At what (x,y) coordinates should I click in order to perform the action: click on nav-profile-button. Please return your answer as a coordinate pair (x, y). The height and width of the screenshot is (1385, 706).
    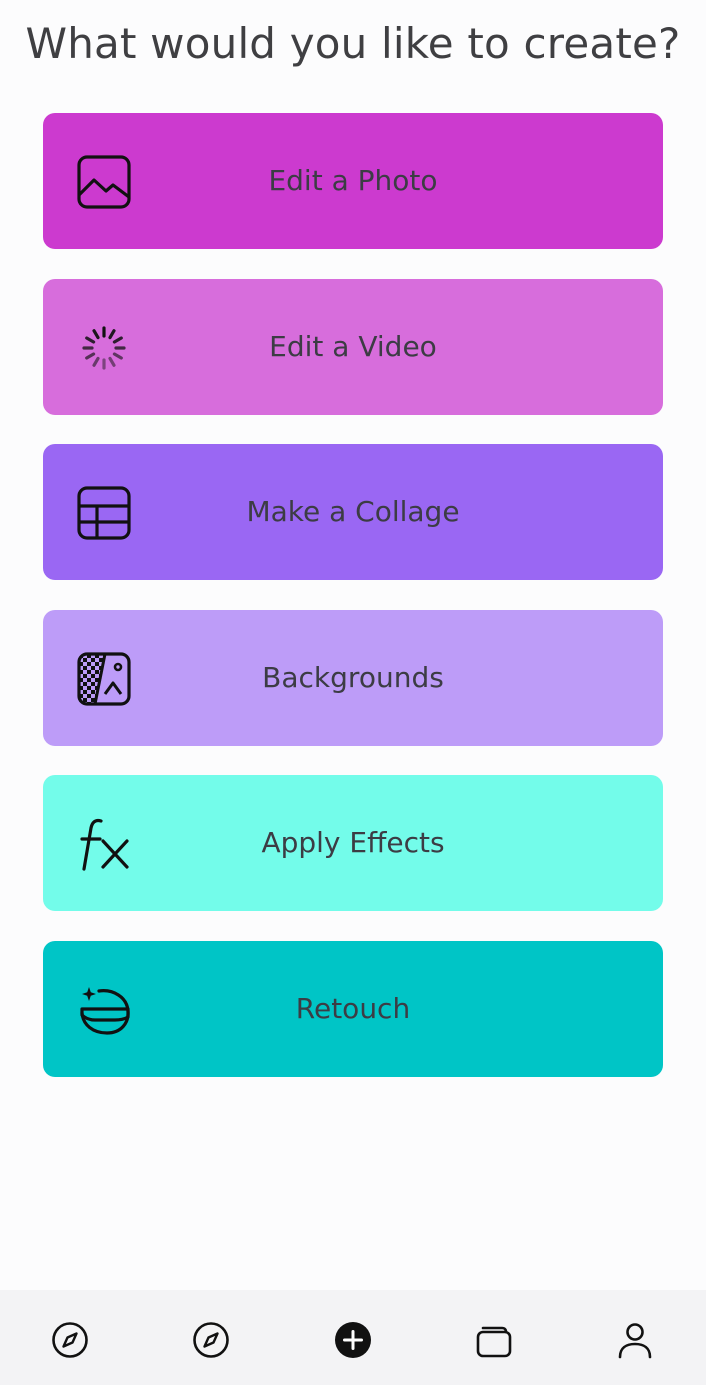
    Looking at the image, I should click on (635, 1340).